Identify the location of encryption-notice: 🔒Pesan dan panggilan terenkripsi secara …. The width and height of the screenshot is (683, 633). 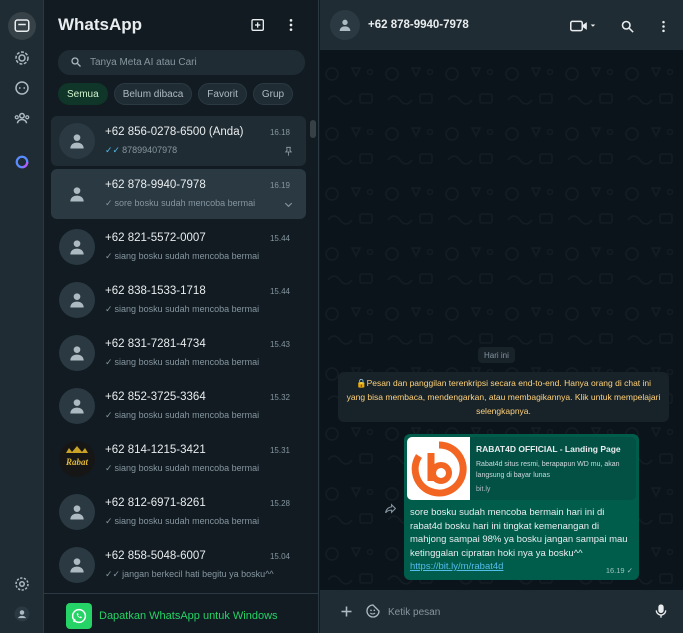
(503, 397).